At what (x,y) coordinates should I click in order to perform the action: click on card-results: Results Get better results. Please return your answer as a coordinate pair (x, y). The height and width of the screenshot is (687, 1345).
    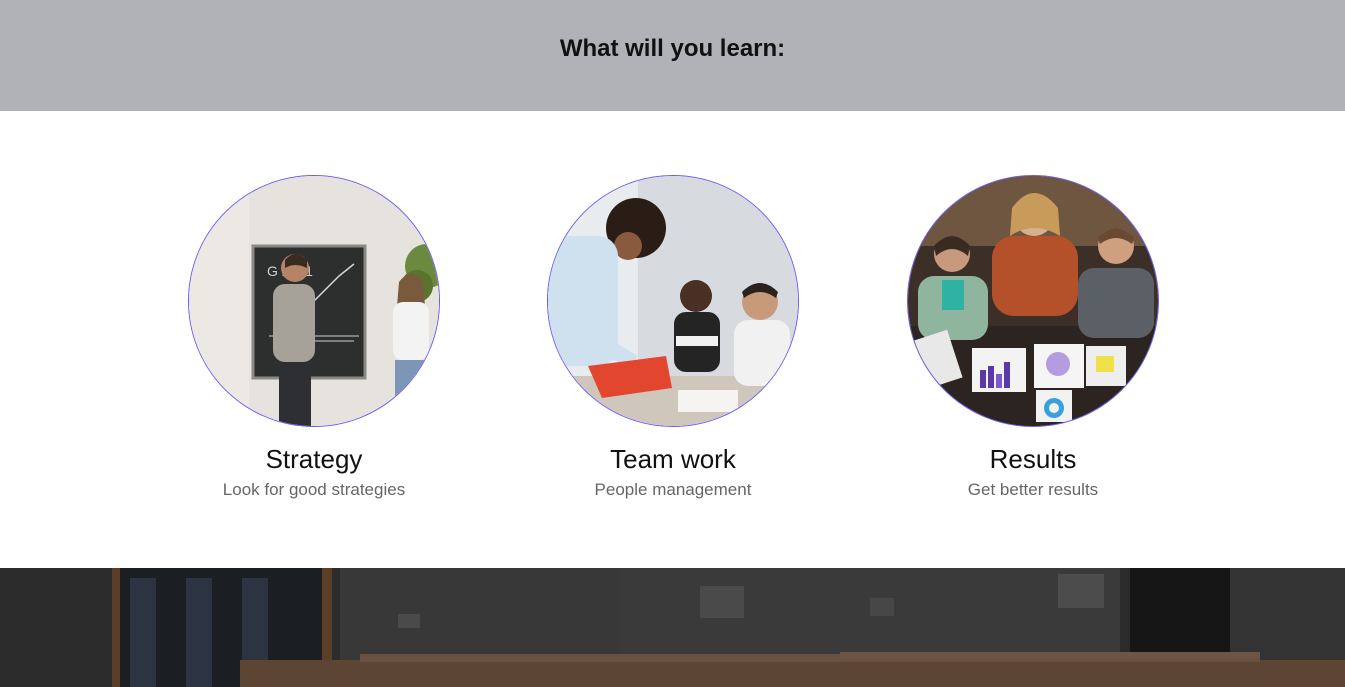
    Looking at the image, I should click on (1033, 338).